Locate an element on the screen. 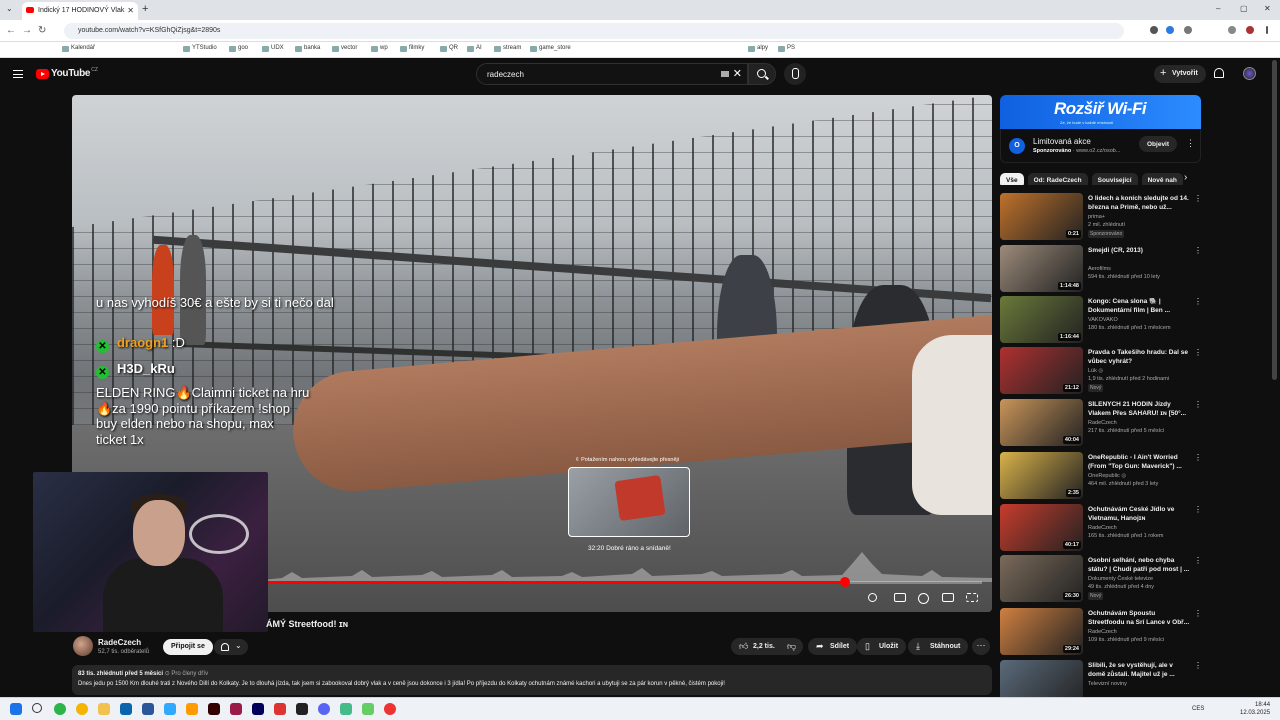  chevron-right-icon: › is located at coordinates (1185, 177).